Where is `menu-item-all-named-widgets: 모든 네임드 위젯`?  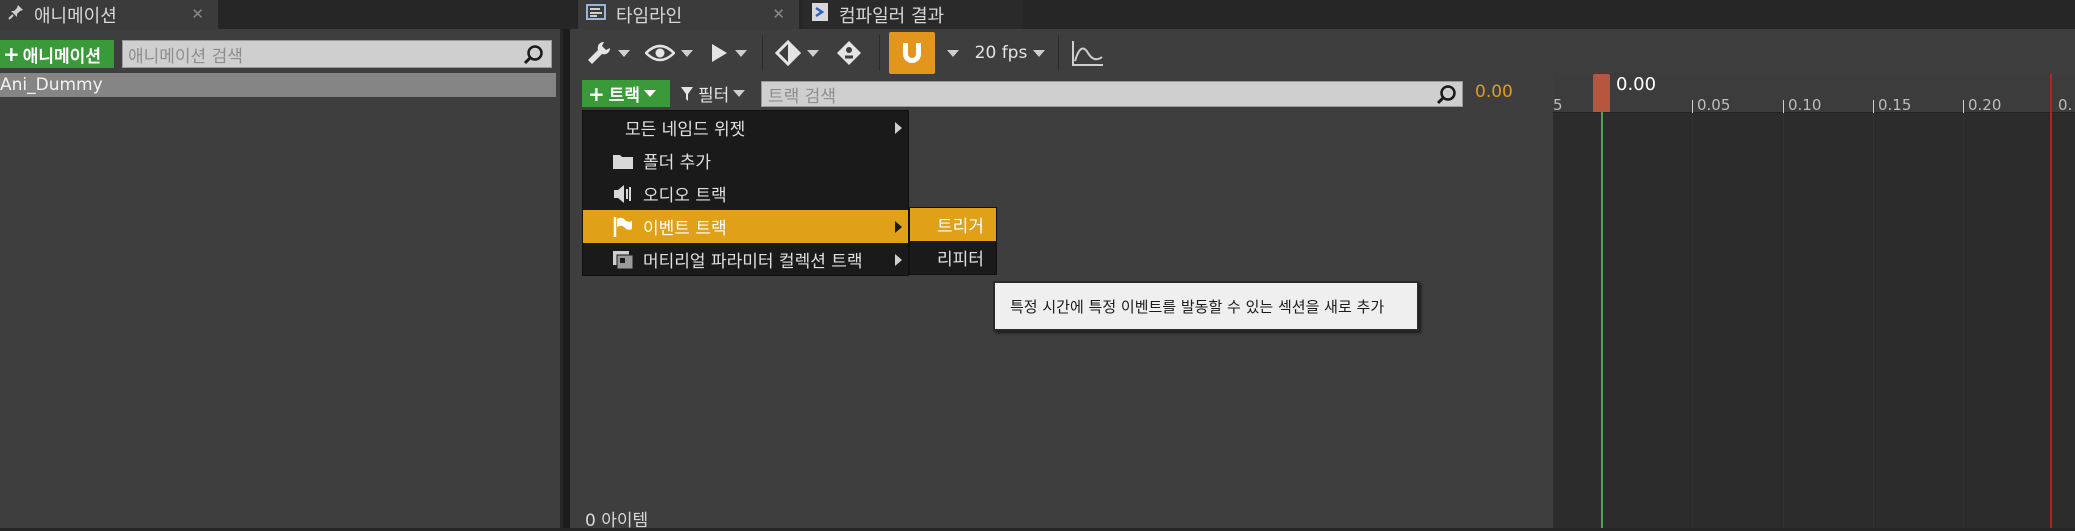 menu-item-all-named-widgets: 모든 네임드 위젯 is located at coordinates (745, 127).